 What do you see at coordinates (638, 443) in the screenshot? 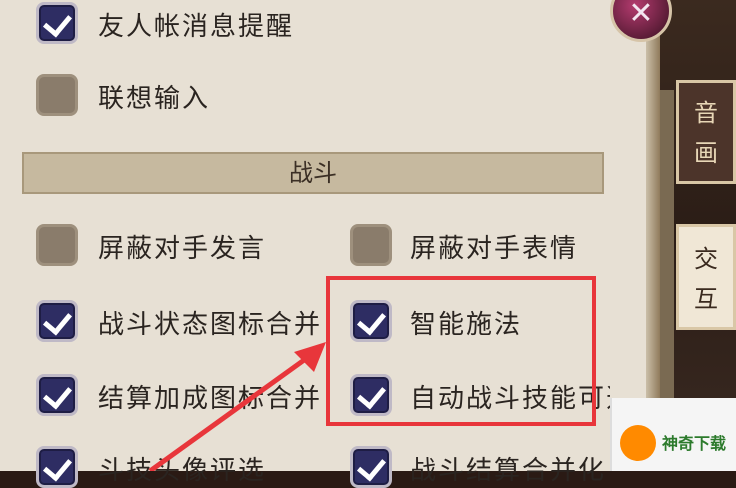
I see `watermark-logo-icon` at bounding box center [638, 443].